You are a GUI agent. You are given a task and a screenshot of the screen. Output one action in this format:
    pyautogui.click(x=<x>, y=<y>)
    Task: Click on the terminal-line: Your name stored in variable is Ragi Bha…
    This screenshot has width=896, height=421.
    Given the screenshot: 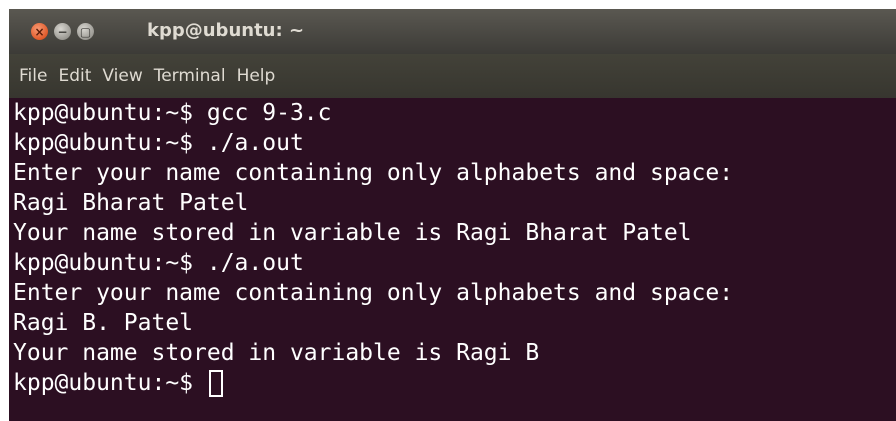 What is the action you would take?
    pyautogui.click(x=352, y=233)
    